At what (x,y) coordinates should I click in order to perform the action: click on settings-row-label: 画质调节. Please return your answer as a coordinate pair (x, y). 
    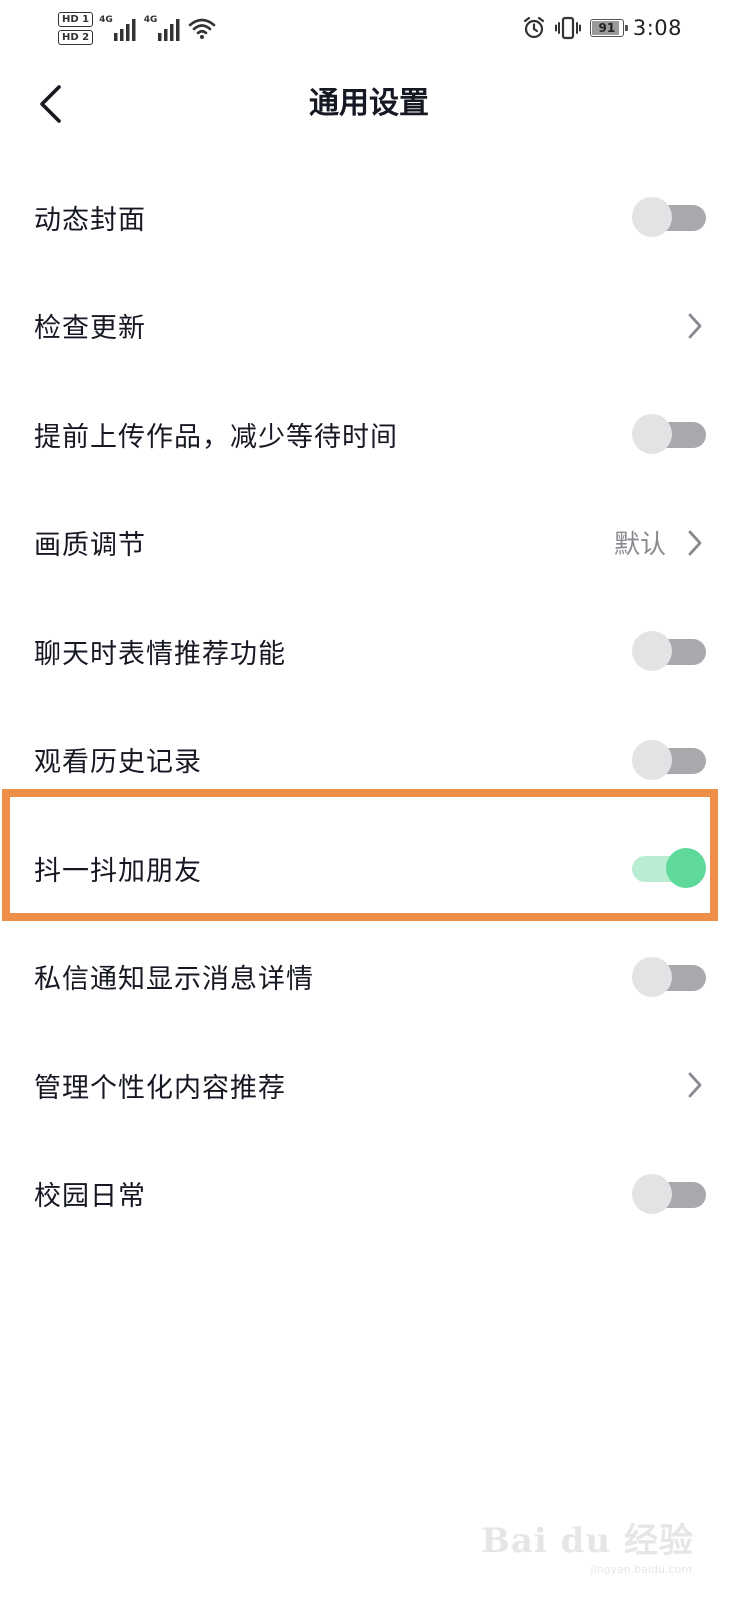
    Looking at the image, I should click on (90, 546).